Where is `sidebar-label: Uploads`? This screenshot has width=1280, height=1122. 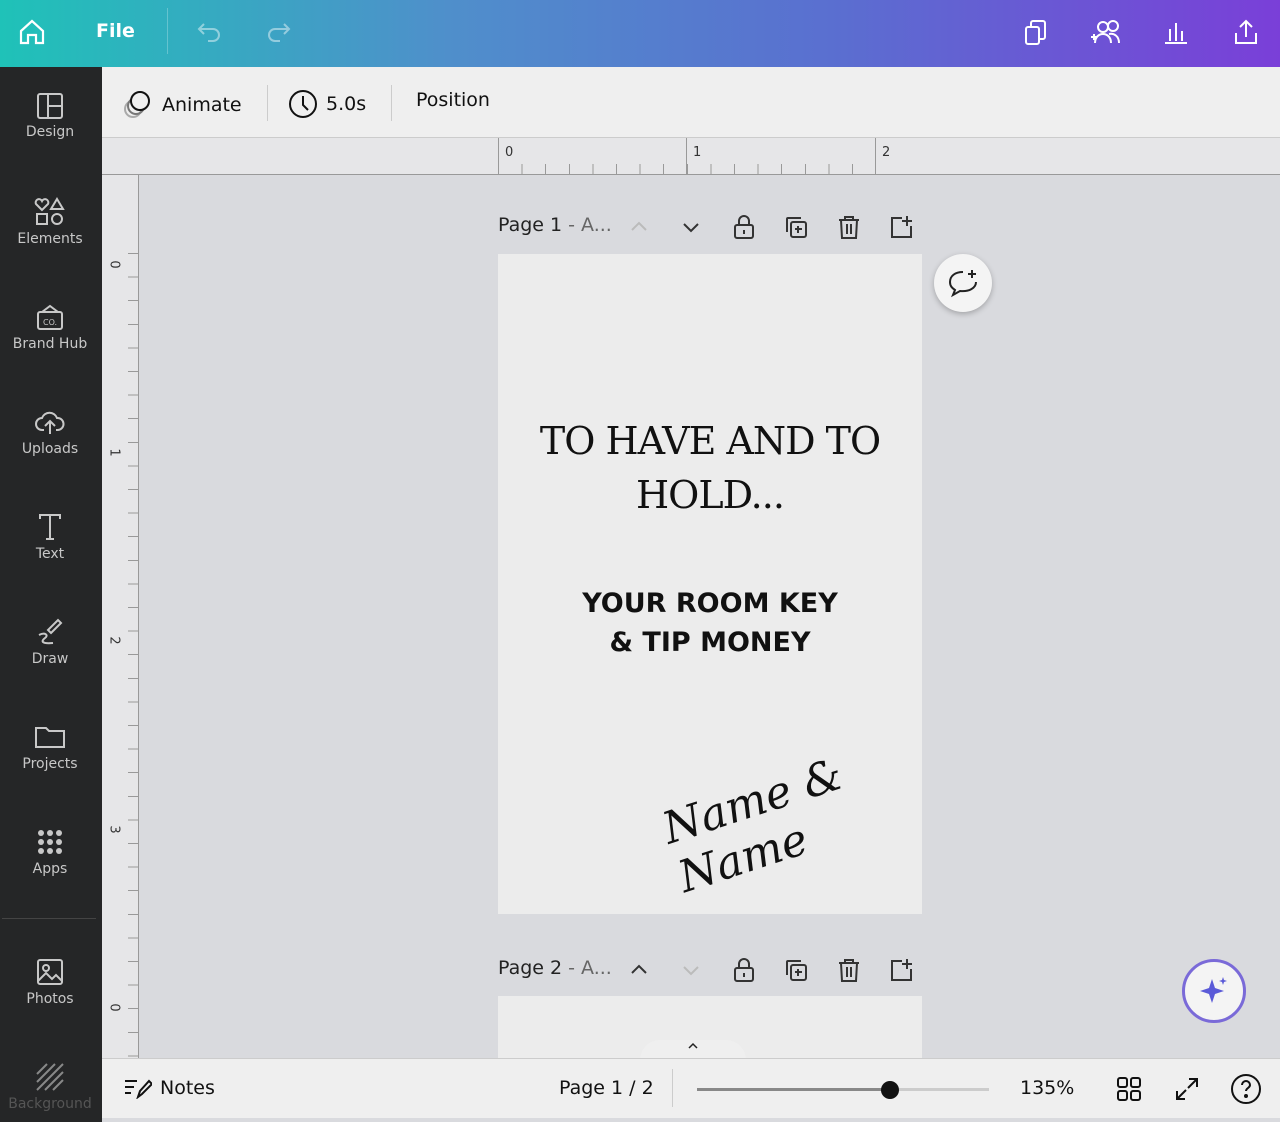
sidebar-label: Uploads is located at coordinates (50, 449).